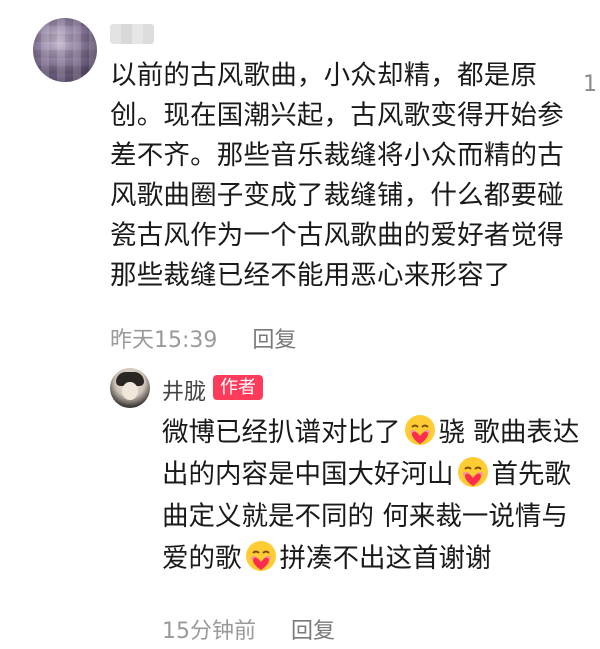  Describe the element at coordinates (590, 84) in the screenshot. I see `like-count: 1` at that location.